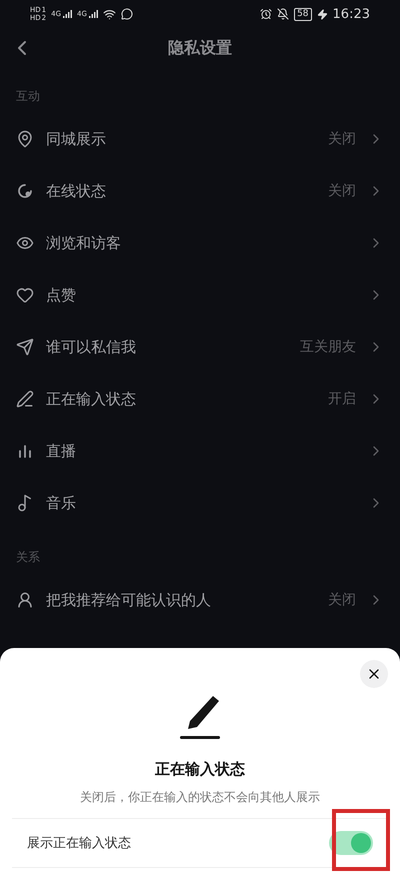 The image size is (400, 888). I want to click on setting-label: 浏览和访客, so click(201, 243).